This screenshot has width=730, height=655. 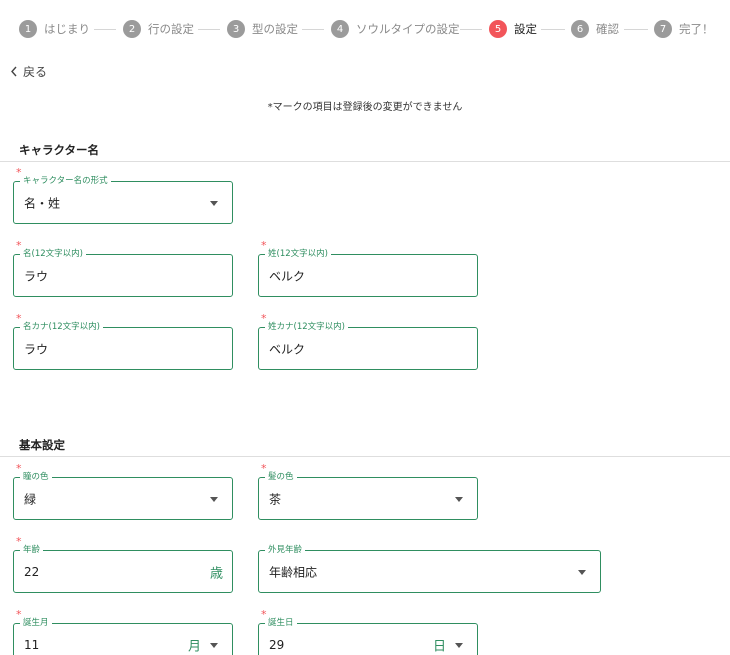 I want to click on field-label: キャラクター名の形式, so click(x=65, y=181).